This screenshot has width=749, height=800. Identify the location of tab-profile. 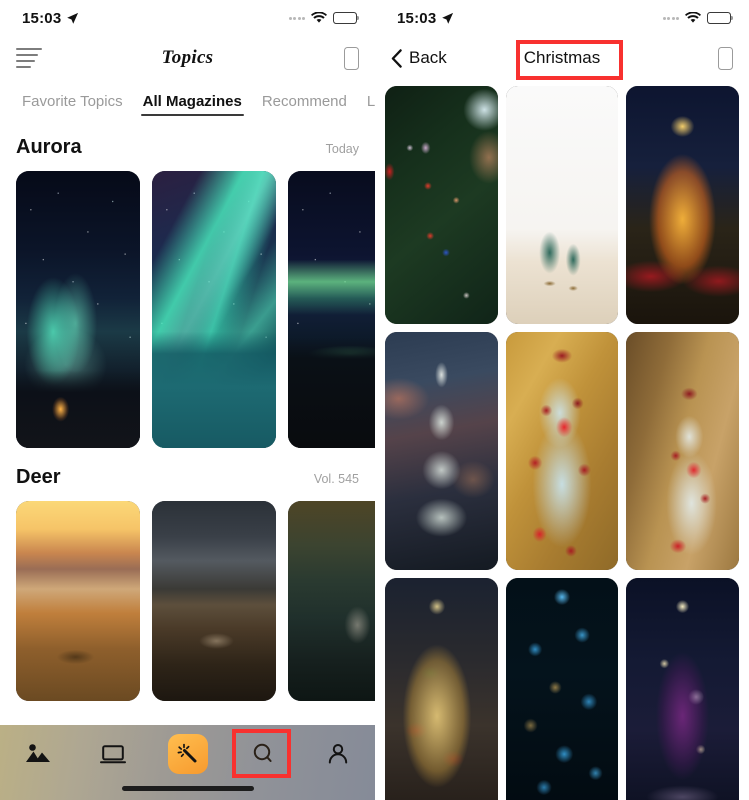
(337, 754).